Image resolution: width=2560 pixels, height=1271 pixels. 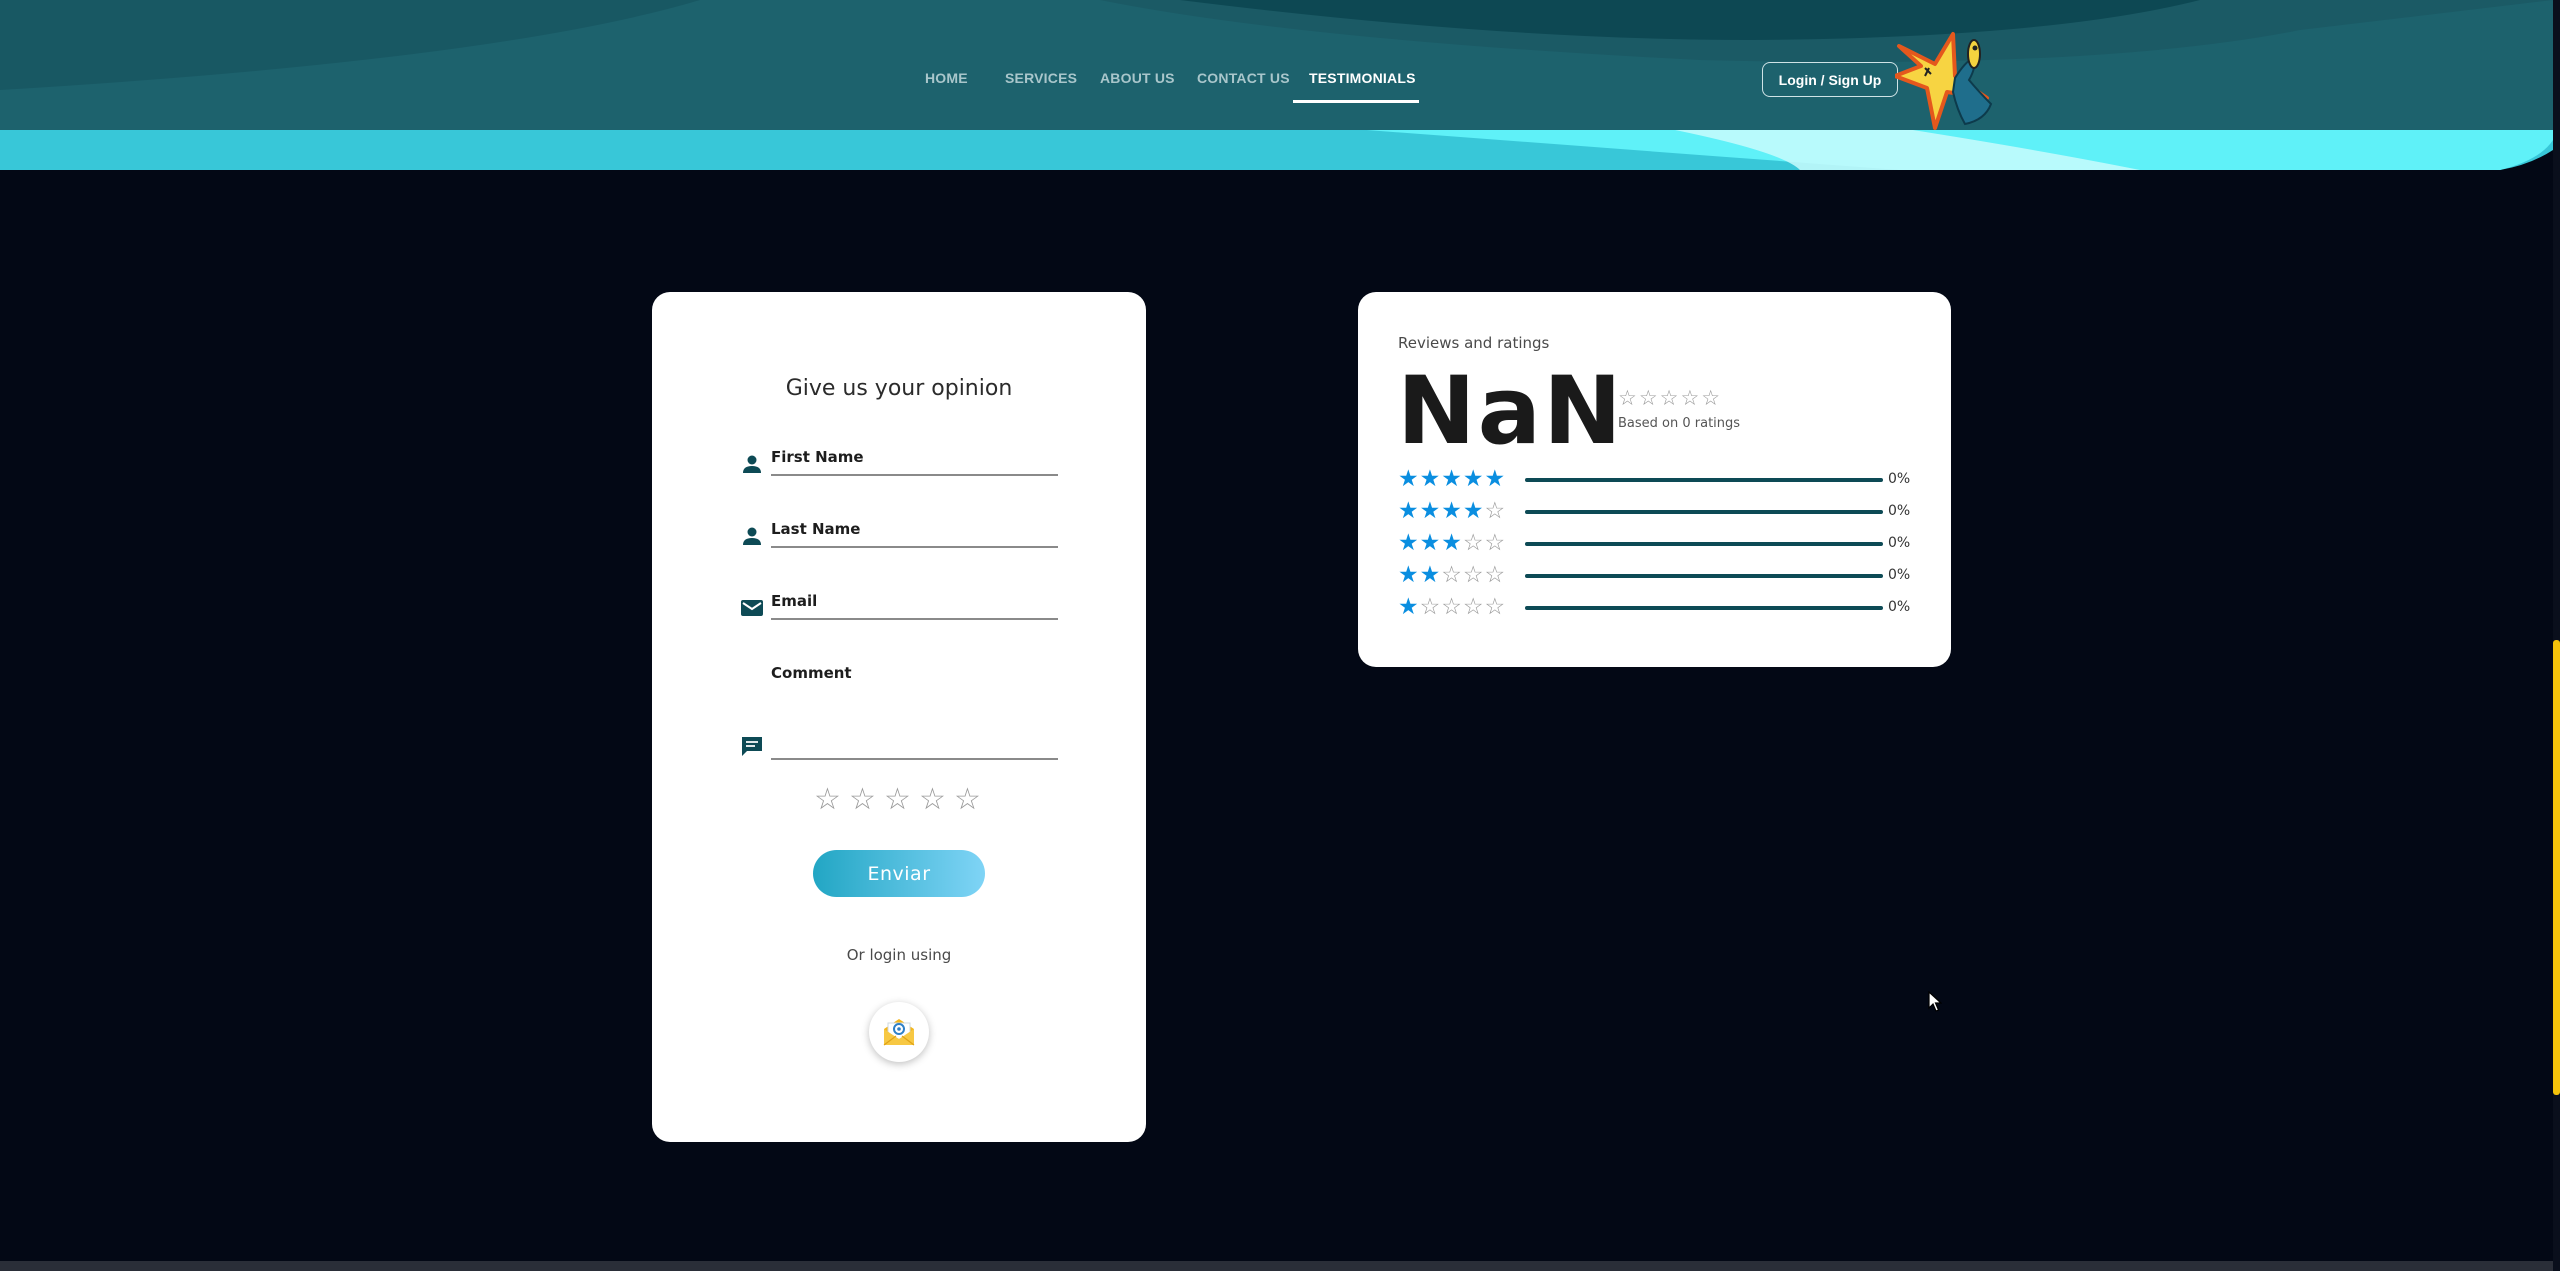 What do you see at coordinates (1041, 78) in the screenshot?
I see `nav-services: SERVICES` at bounding box center [1041, 78].